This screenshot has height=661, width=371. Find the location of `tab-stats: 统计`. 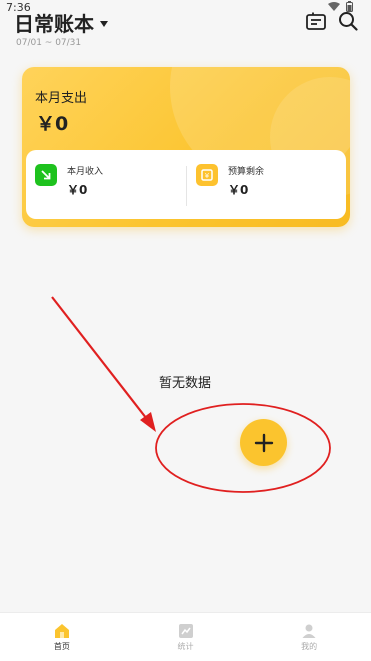

tab-stats: 统计 is located at coordinates (186, 637).